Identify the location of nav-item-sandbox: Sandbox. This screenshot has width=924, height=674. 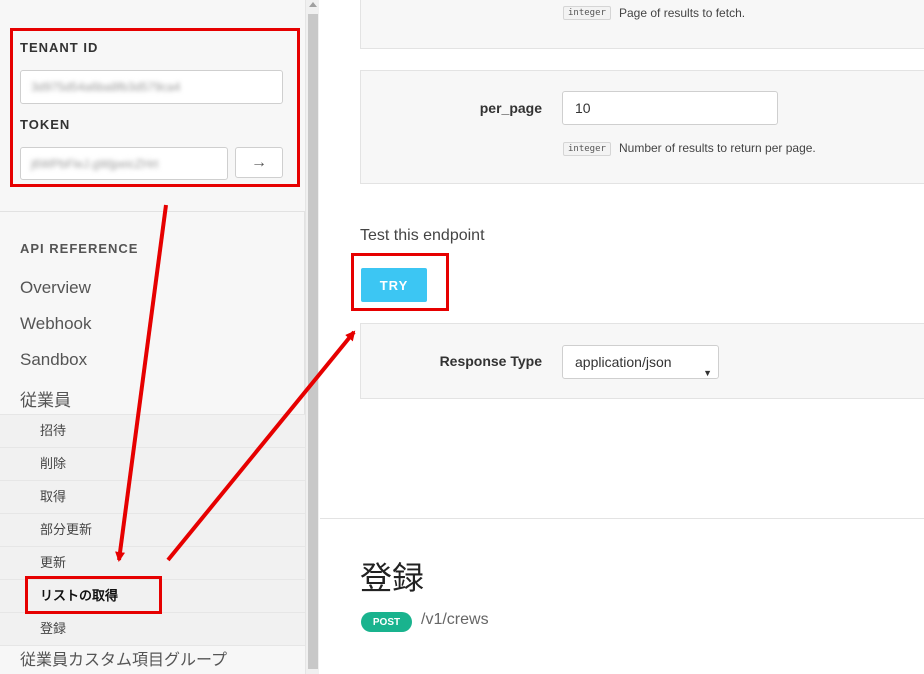
(53, 360).